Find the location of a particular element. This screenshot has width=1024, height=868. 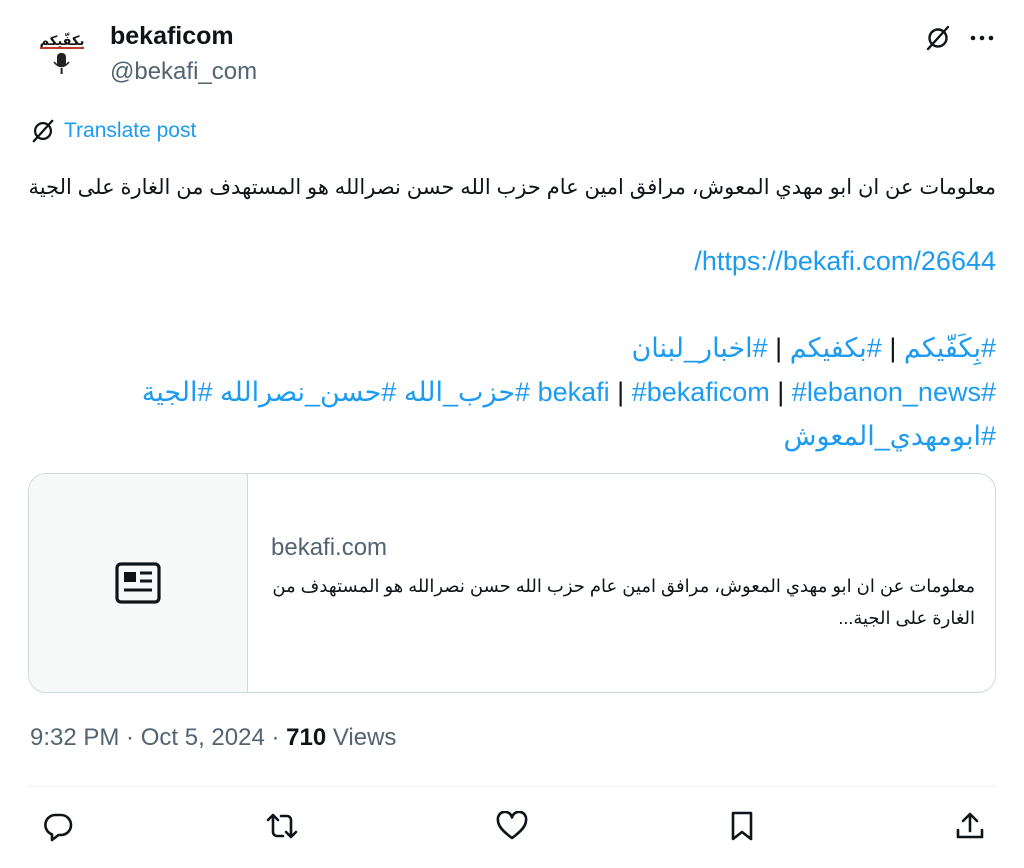

hashtag: #حسن_نصرالله is located at coordinates (308, 392).